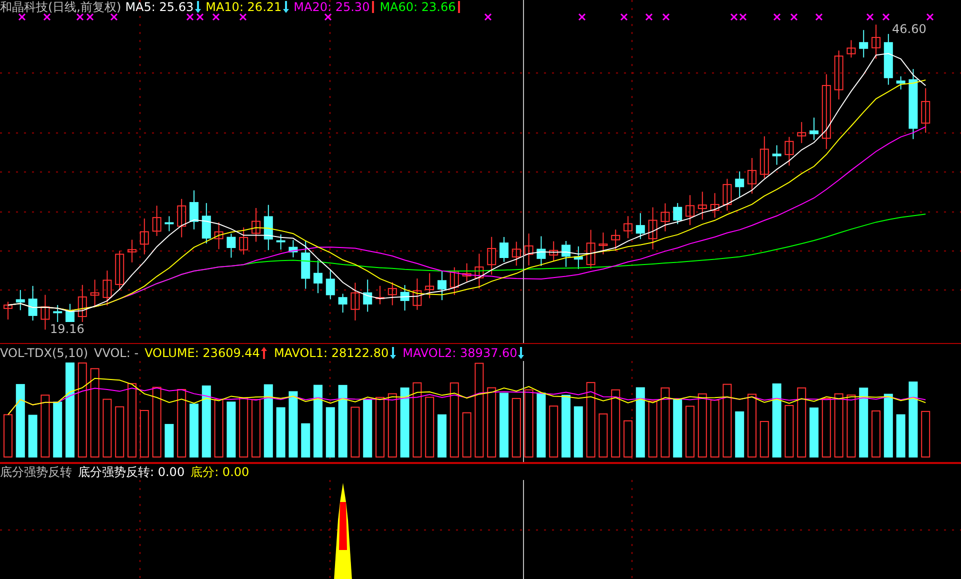 This screenshot has width=961, height=579. What do you see at coordinates (244, 7) in the screenshot?
I see `ma-value-label: MA10: 26.21` at bounding box center [244, 7].